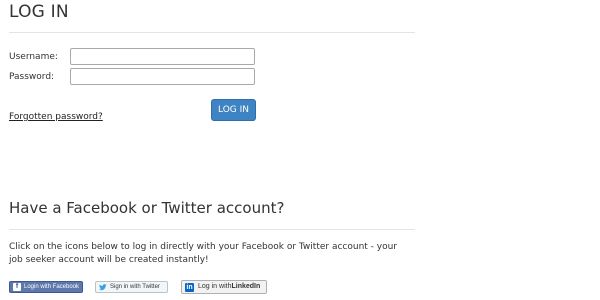  What do you see at coordinates (17, 287) in the screenshot?
I see `facebook-icon: f` at bounding box center [17, 287].